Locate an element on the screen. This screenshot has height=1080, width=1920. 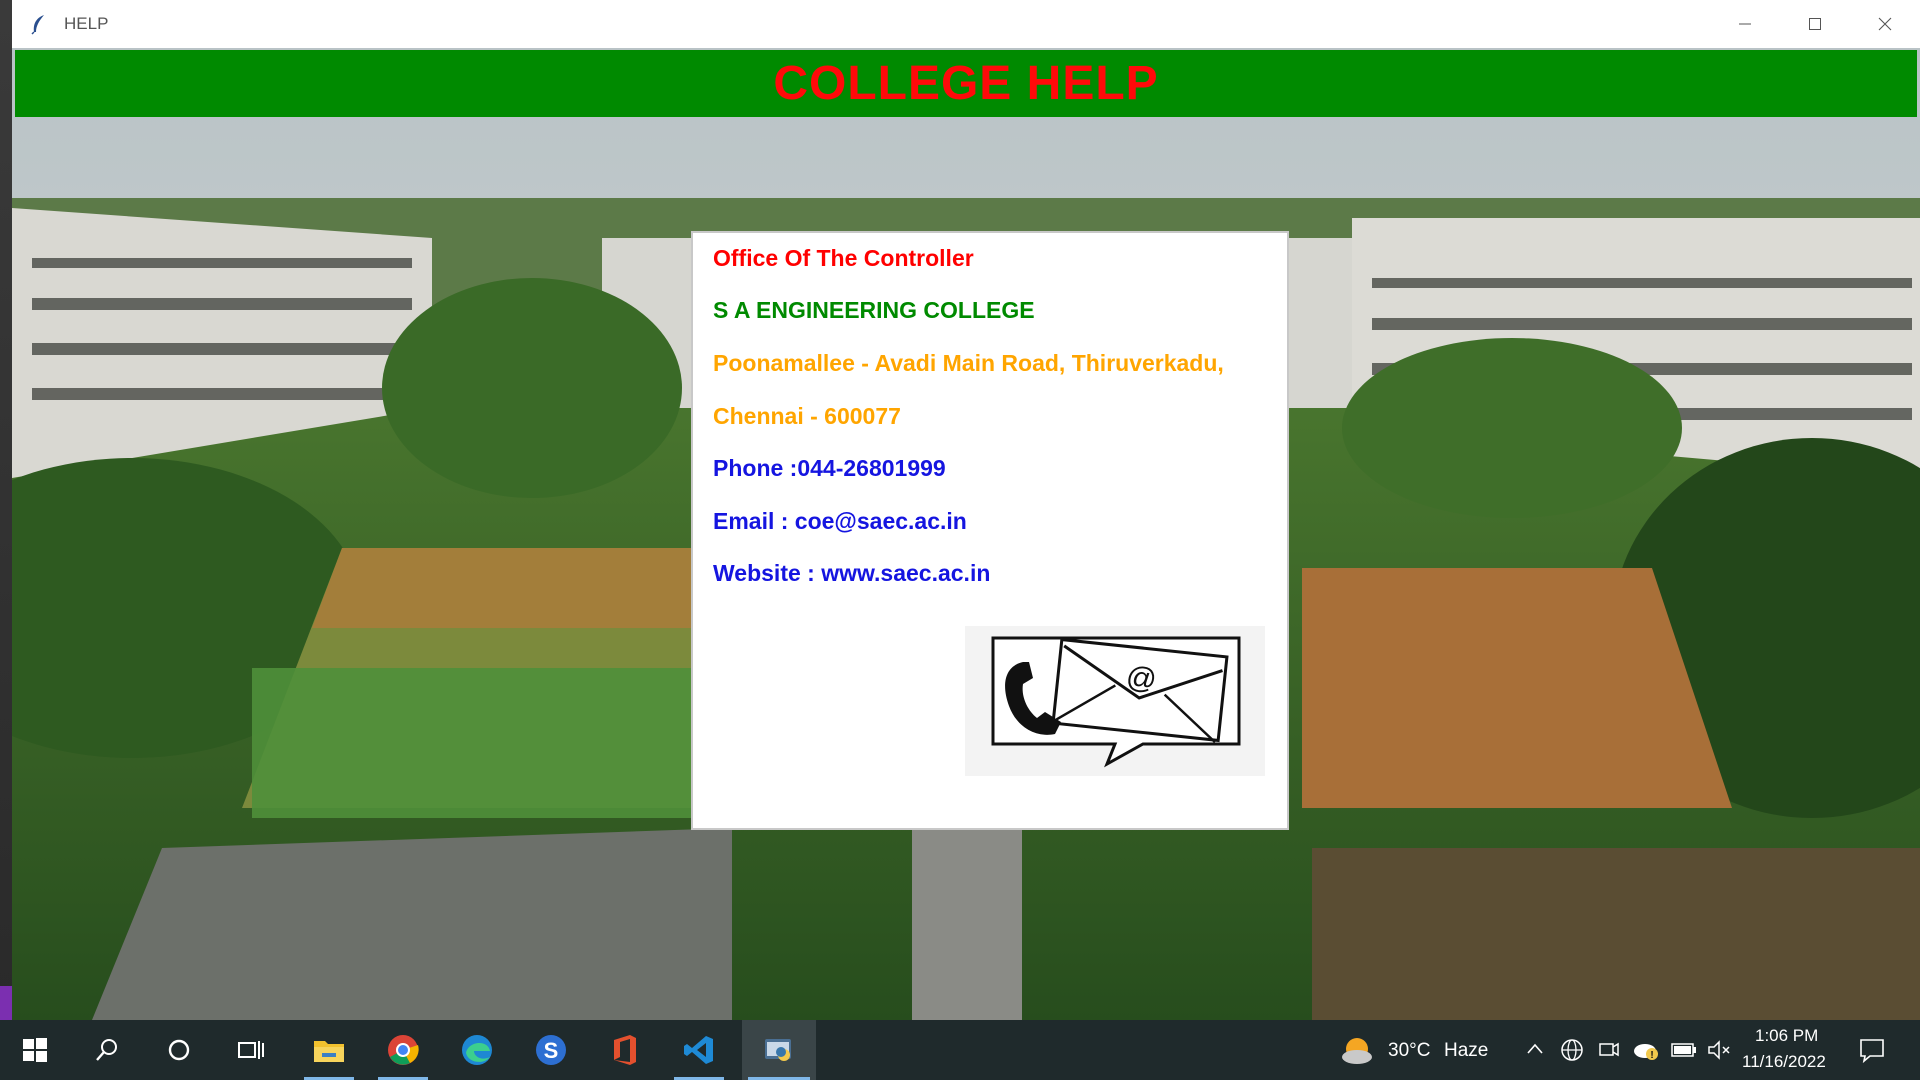
start-button is located at coordinates (35, 1050).